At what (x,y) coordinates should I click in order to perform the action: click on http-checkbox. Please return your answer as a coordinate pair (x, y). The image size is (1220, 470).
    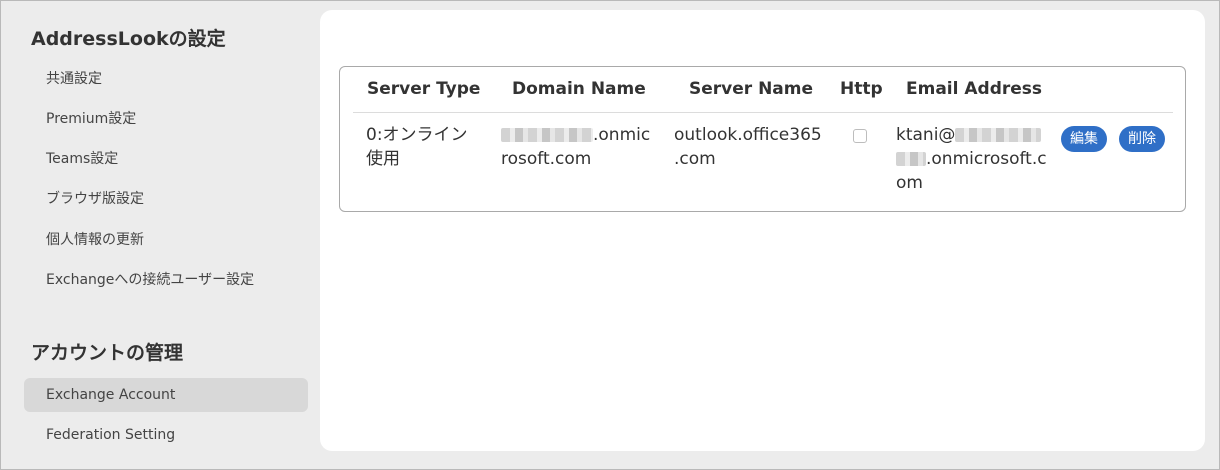
    Looking at the image, I should click on (860, 136).